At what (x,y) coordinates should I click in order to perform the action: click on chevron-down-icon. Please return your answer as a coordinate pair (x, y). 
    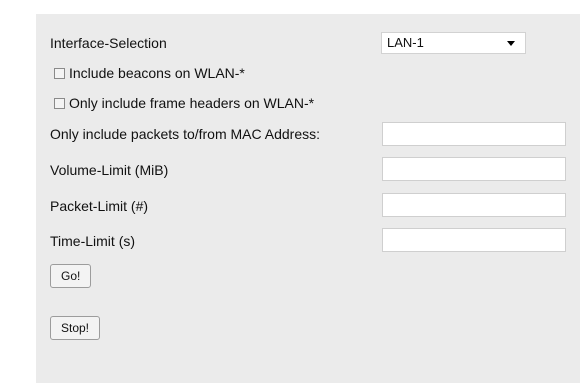
    Looking at the image, I should click on (511, 43).